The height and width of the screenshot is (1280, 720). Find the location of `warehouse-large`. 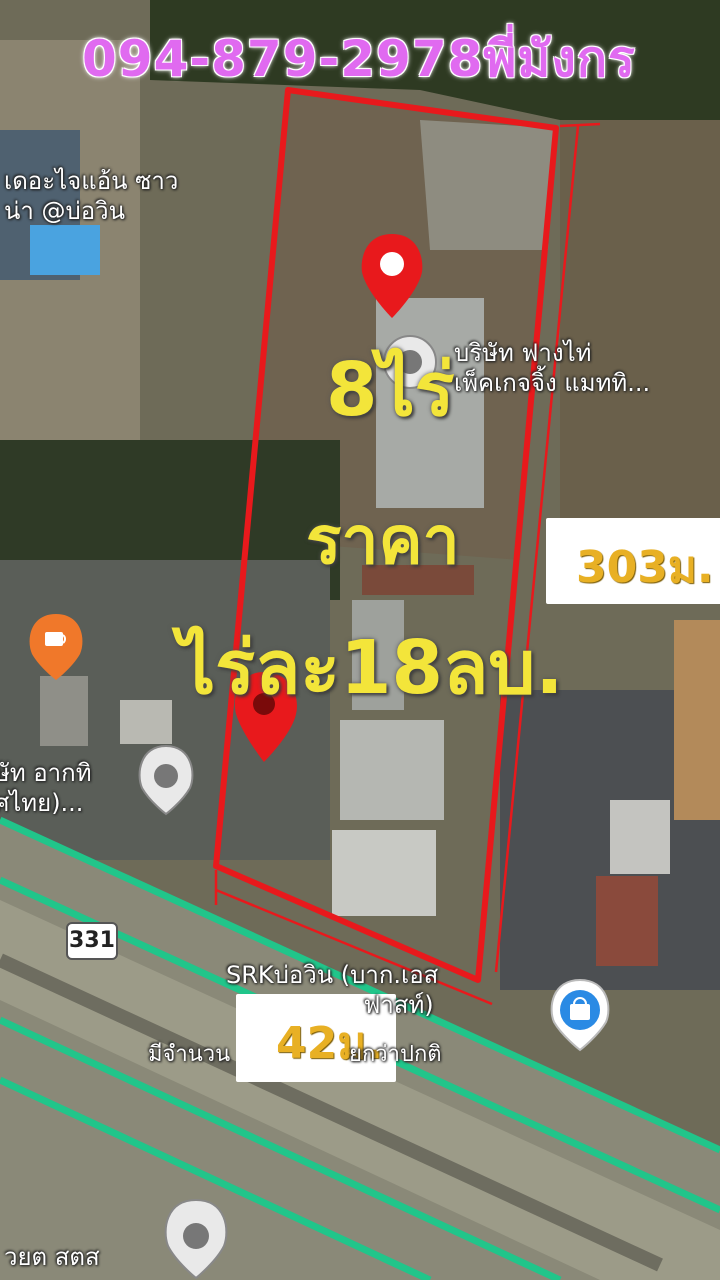

warehouse-large is located at coordinates (392, 770).